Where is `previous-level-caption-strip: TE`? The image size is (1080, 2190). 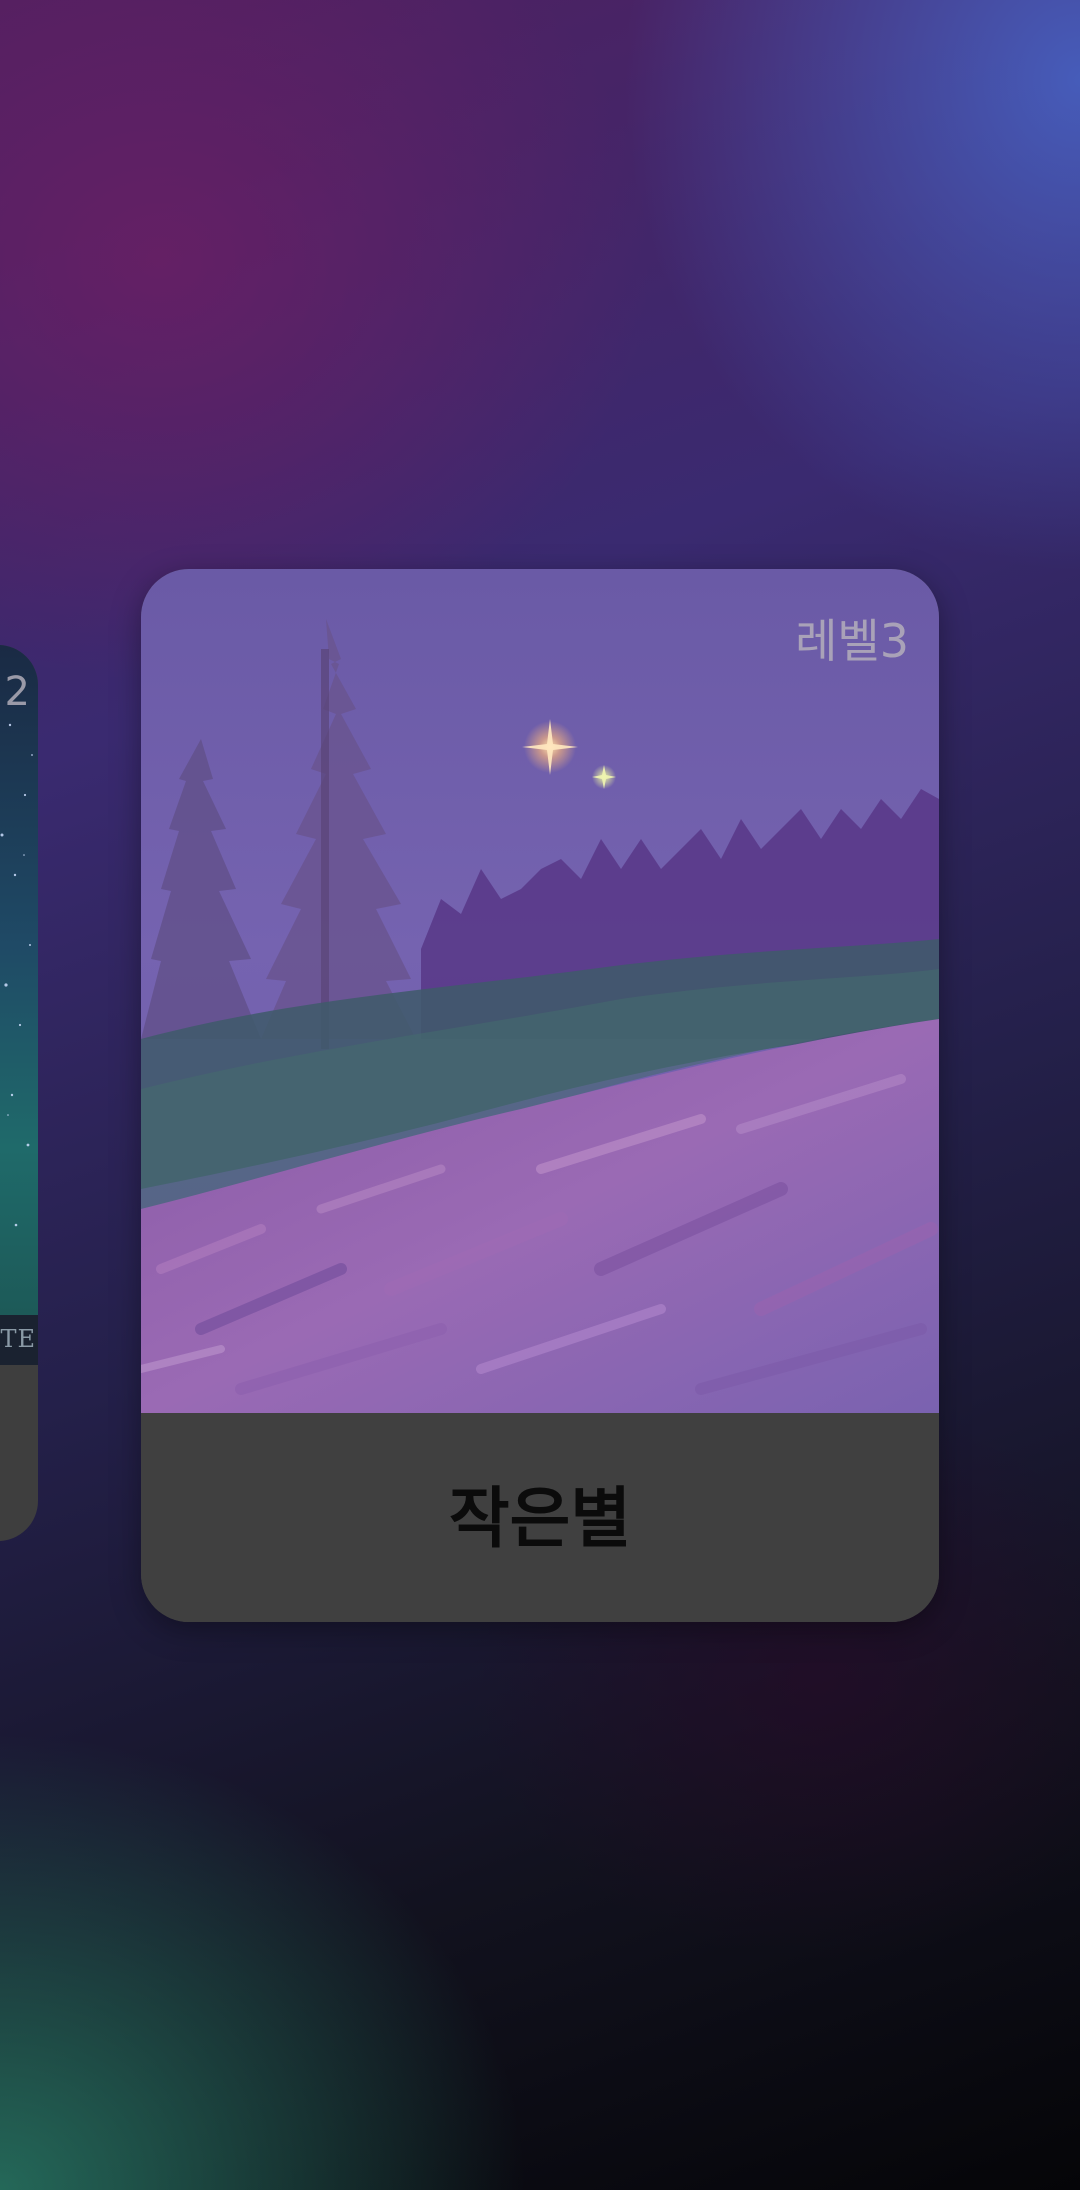
previous-level-caption-strip: TE is located at coordinates (19, 1340).